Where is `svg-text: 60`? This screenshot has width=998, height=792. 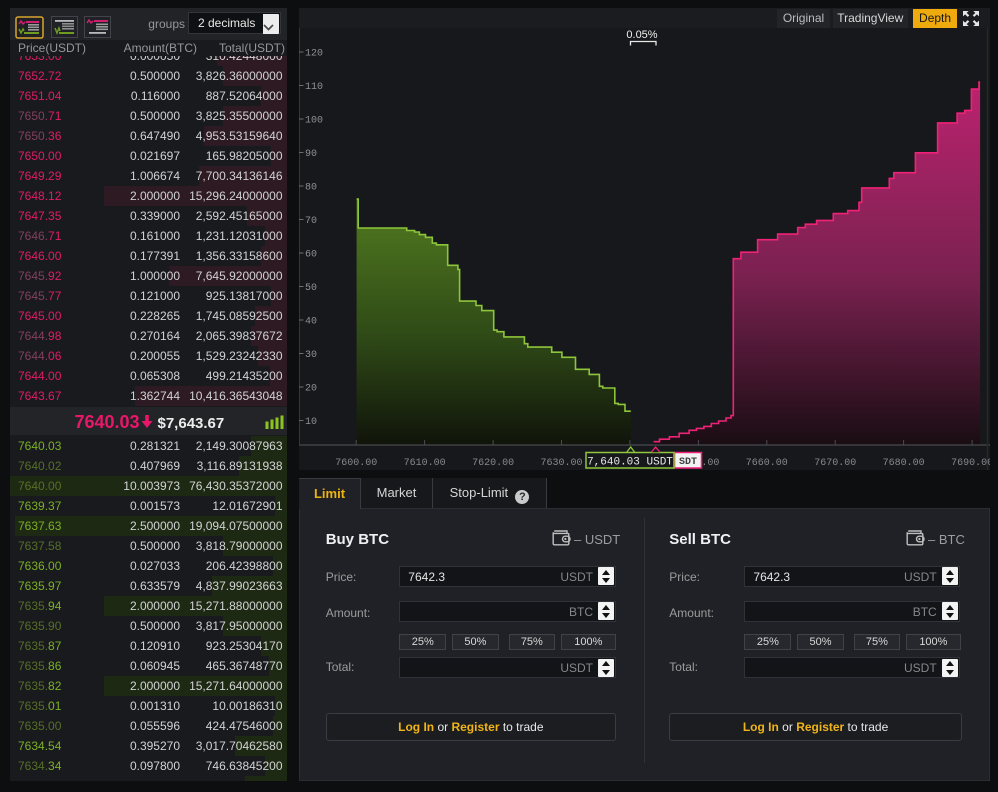
svg-text: 60 is located at coordinates (311, 255).